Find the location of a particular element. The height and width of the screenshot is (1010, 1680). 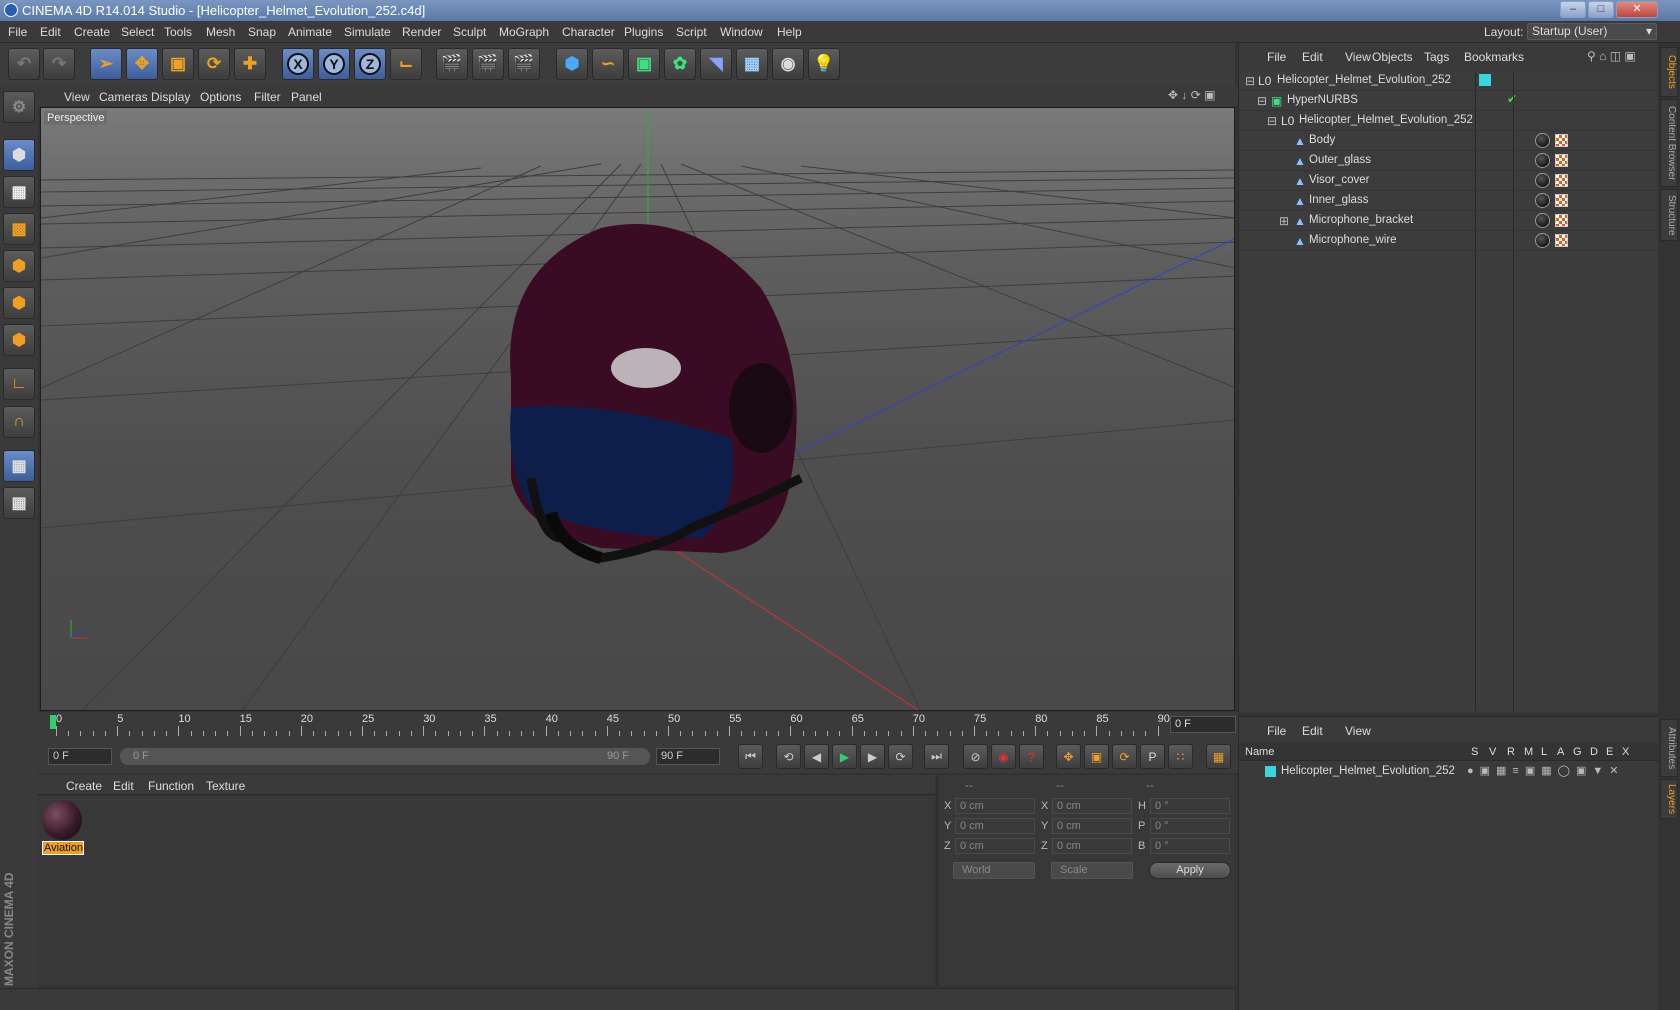

go-to-start-icon: ⏮ is located at coordinates (750, 756).